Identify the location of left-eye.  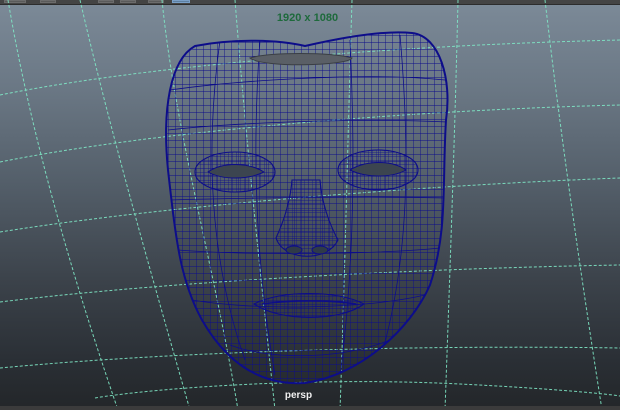
(235, 172).